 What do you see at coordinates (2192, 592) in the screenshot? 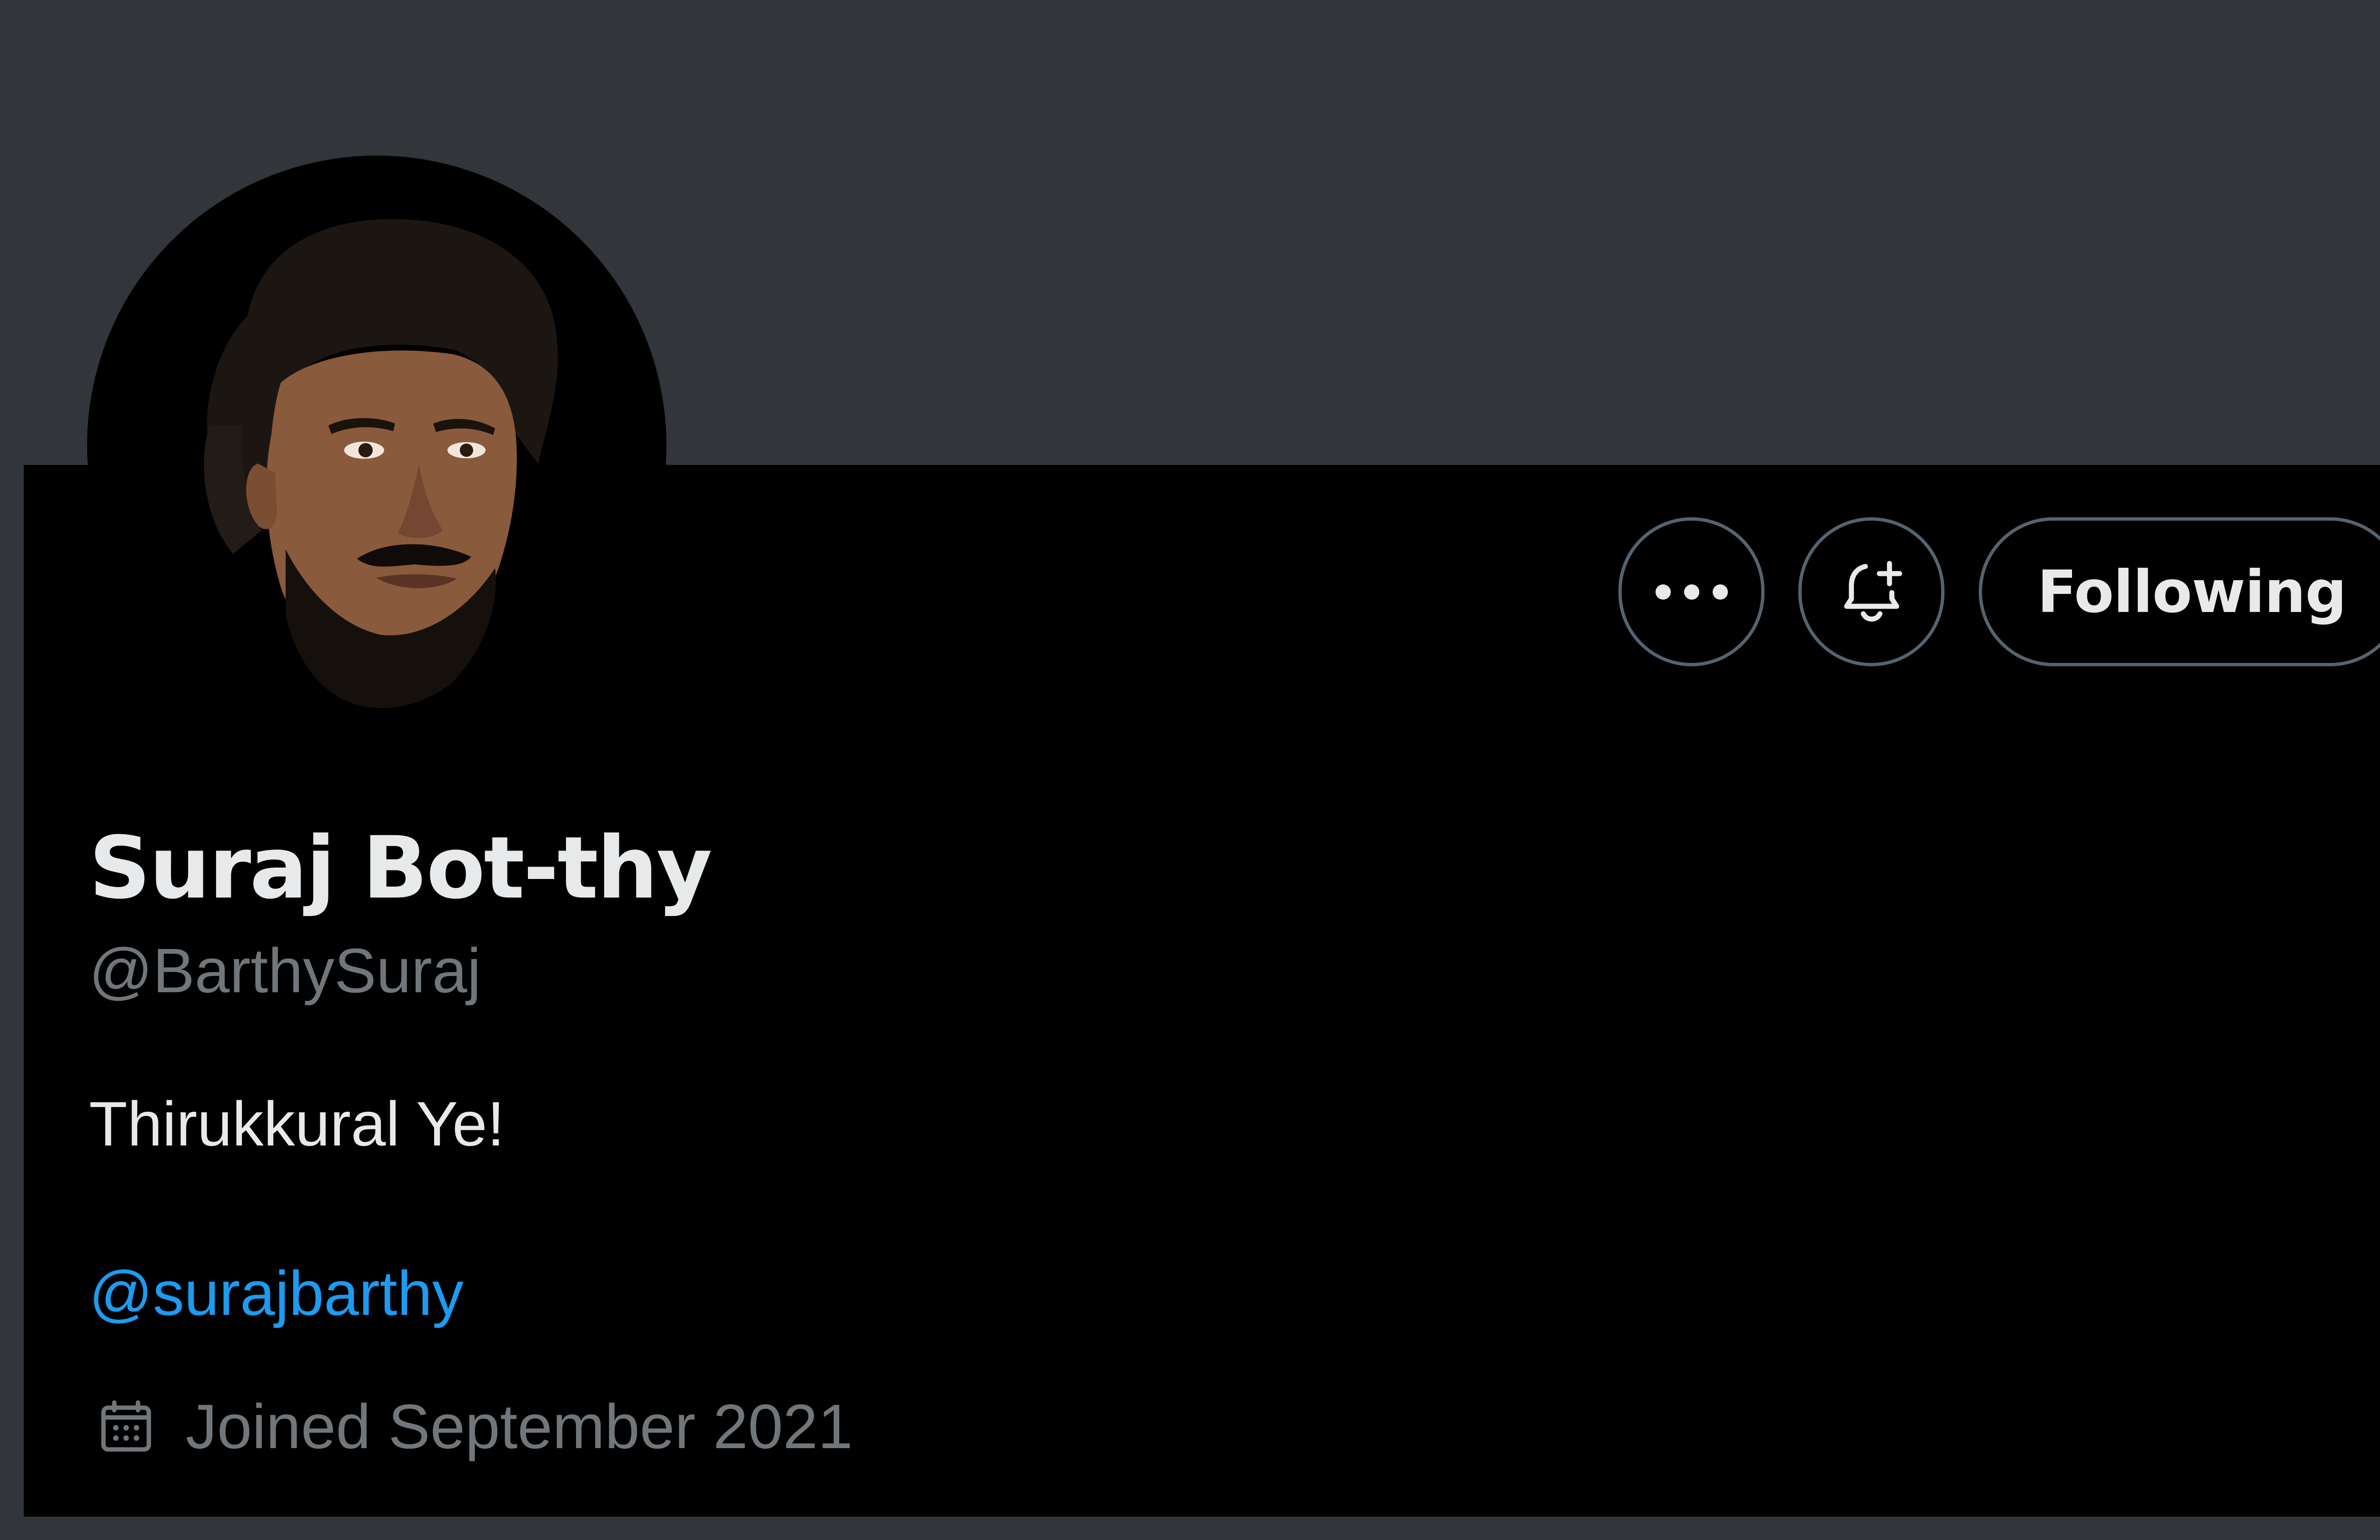
I see `following-button-label: Following` at bounding box center [2192, 592].